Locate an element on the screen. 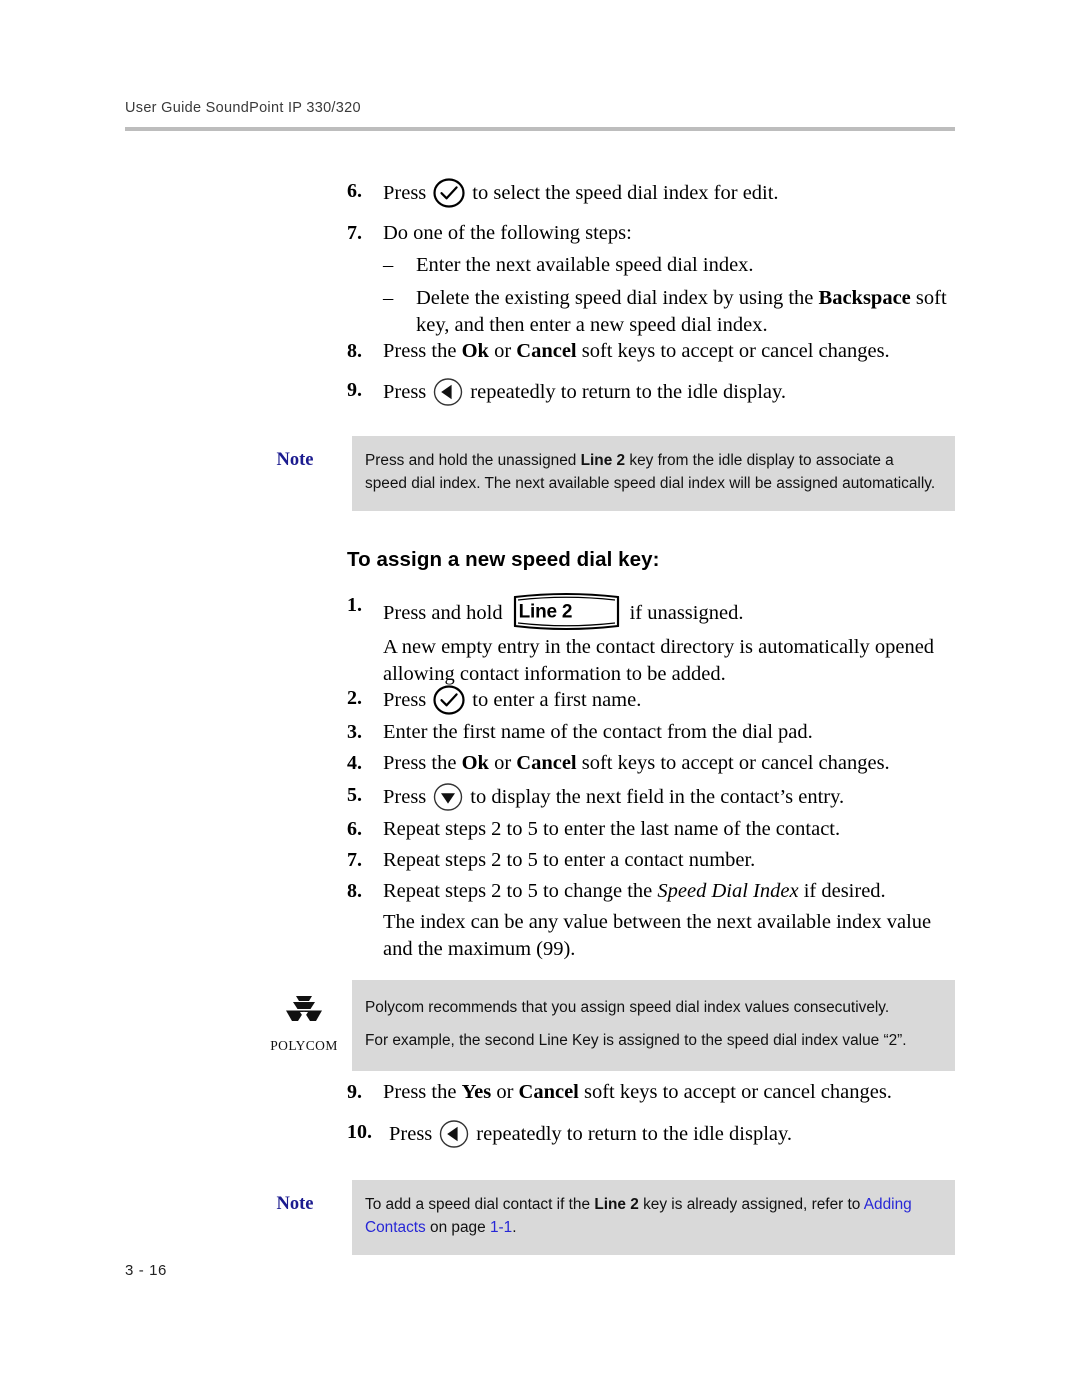 This screenshot has width=1080, height=1397. note-text-part3: on page is located at coordinates (457, 1228).